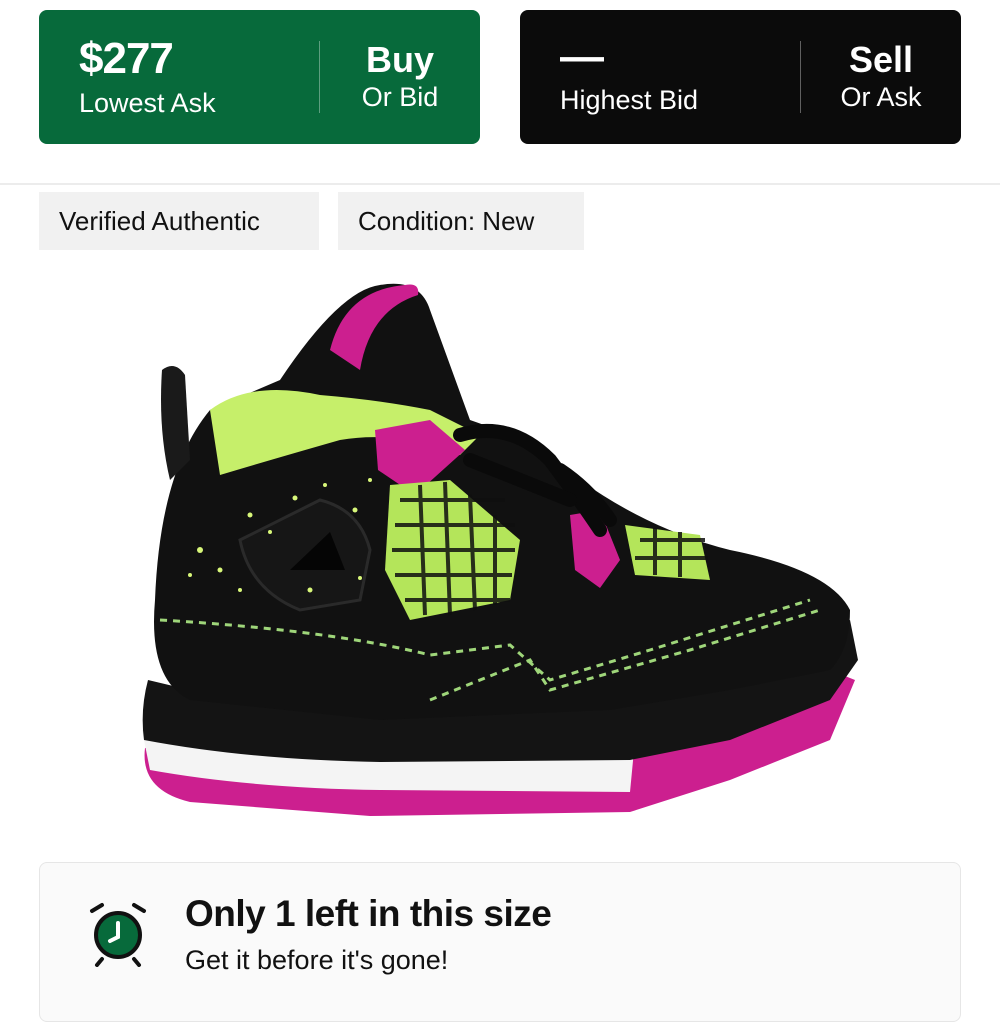 This screenshot has height=1022, width=1000. I want to click on alarm-clock-icon, so click(118, 935).